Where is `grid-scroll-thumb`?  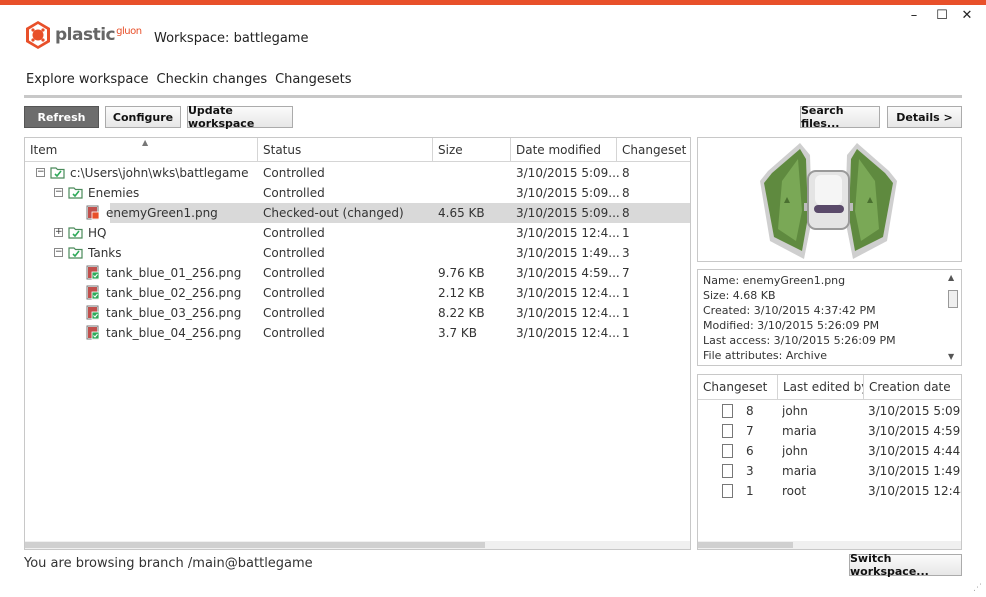 grid-scroll-thumb is located at coordinates (255, 545).